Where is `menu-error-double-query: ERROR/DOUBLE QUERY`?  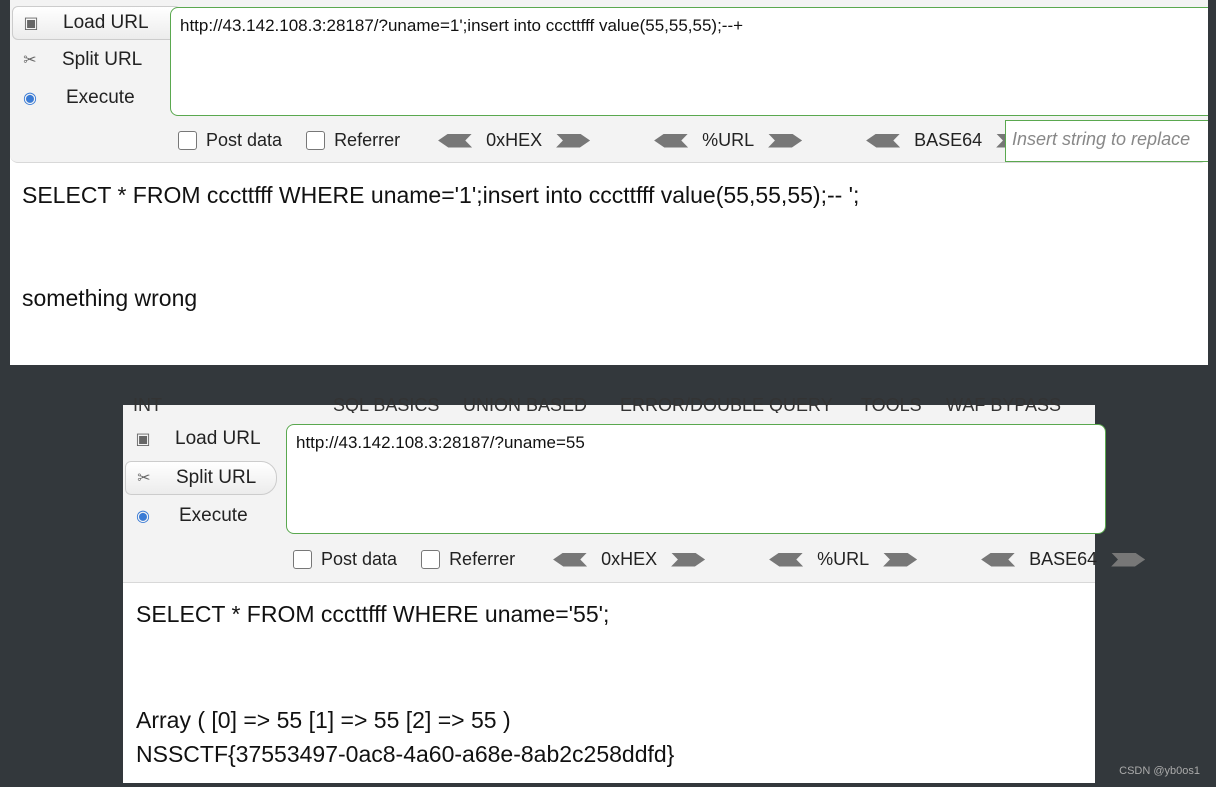
menu-error-double-query: ERROR/DOUBLE QUERY is located at coordinates (726, 404).